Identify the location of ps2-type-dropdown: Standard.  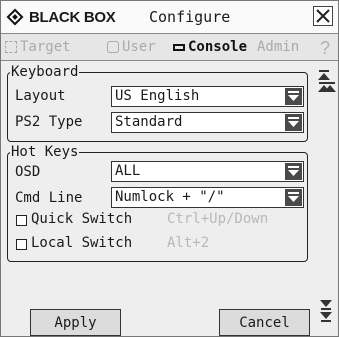
(207, 122).